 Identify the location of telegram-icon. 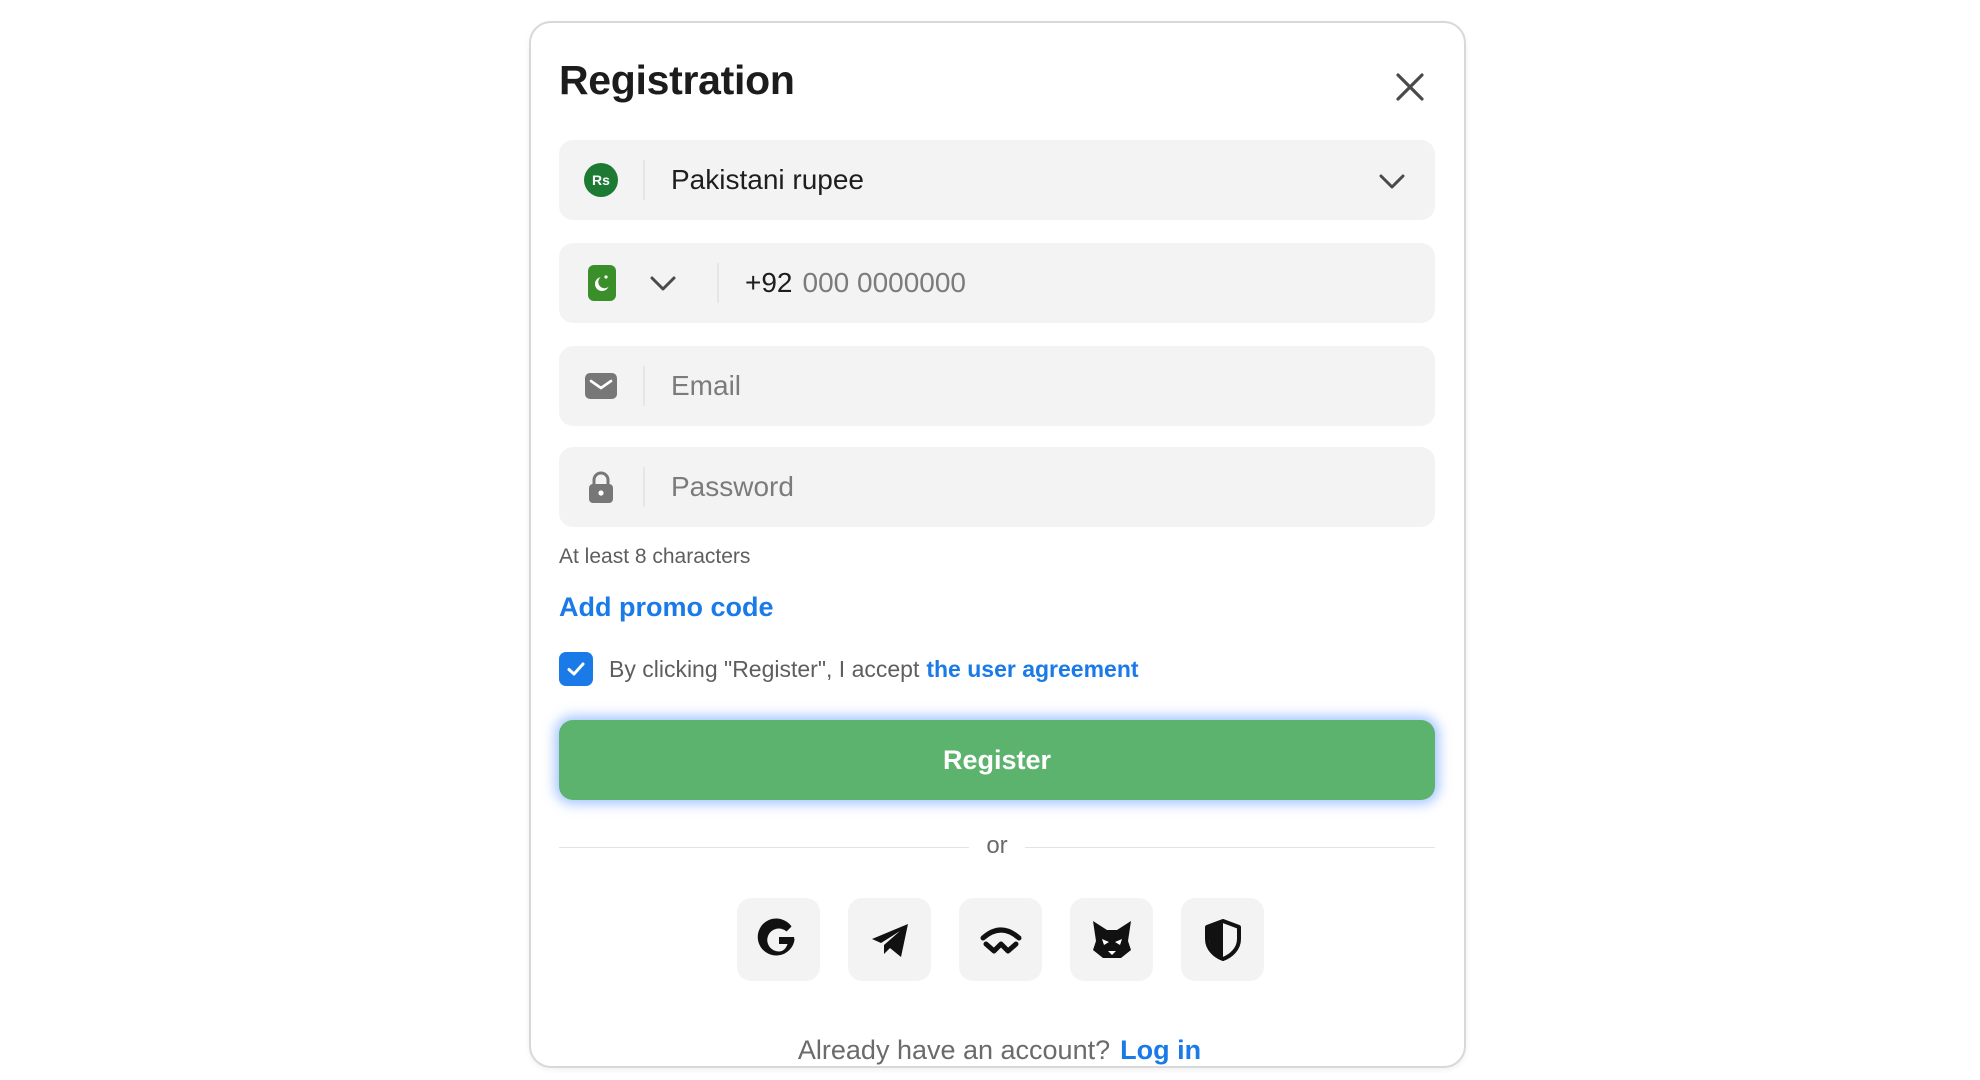
(889, 940).